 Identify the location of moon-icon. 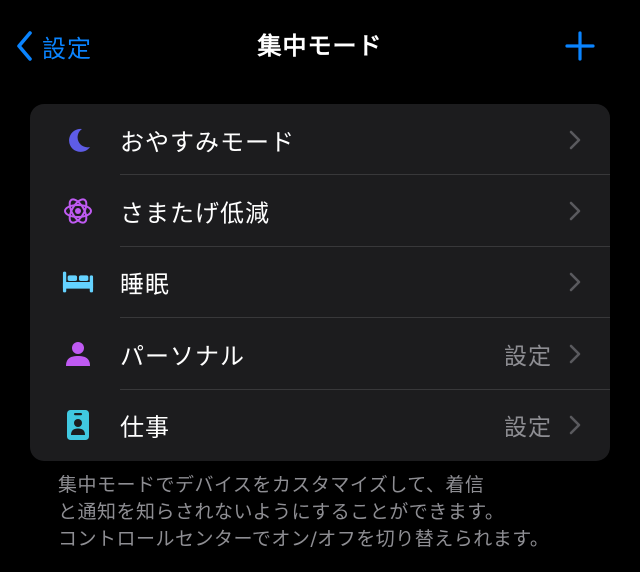
(78, 140).